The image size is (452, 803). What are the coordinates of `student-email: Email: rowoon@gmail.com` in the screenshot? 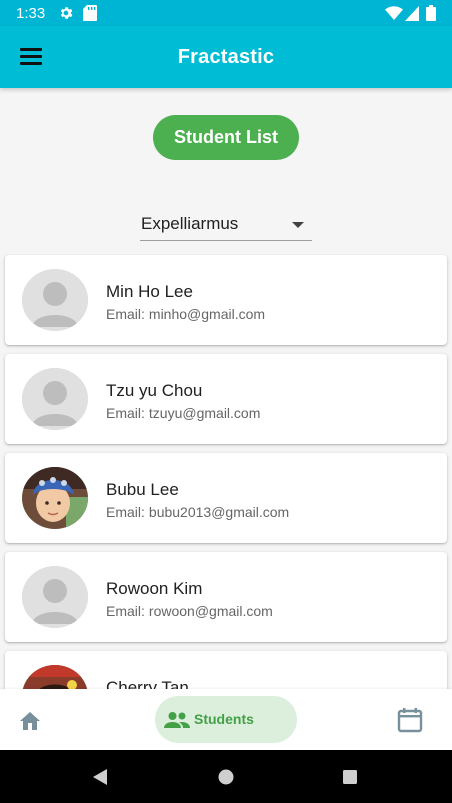 It's located at (189, 611).